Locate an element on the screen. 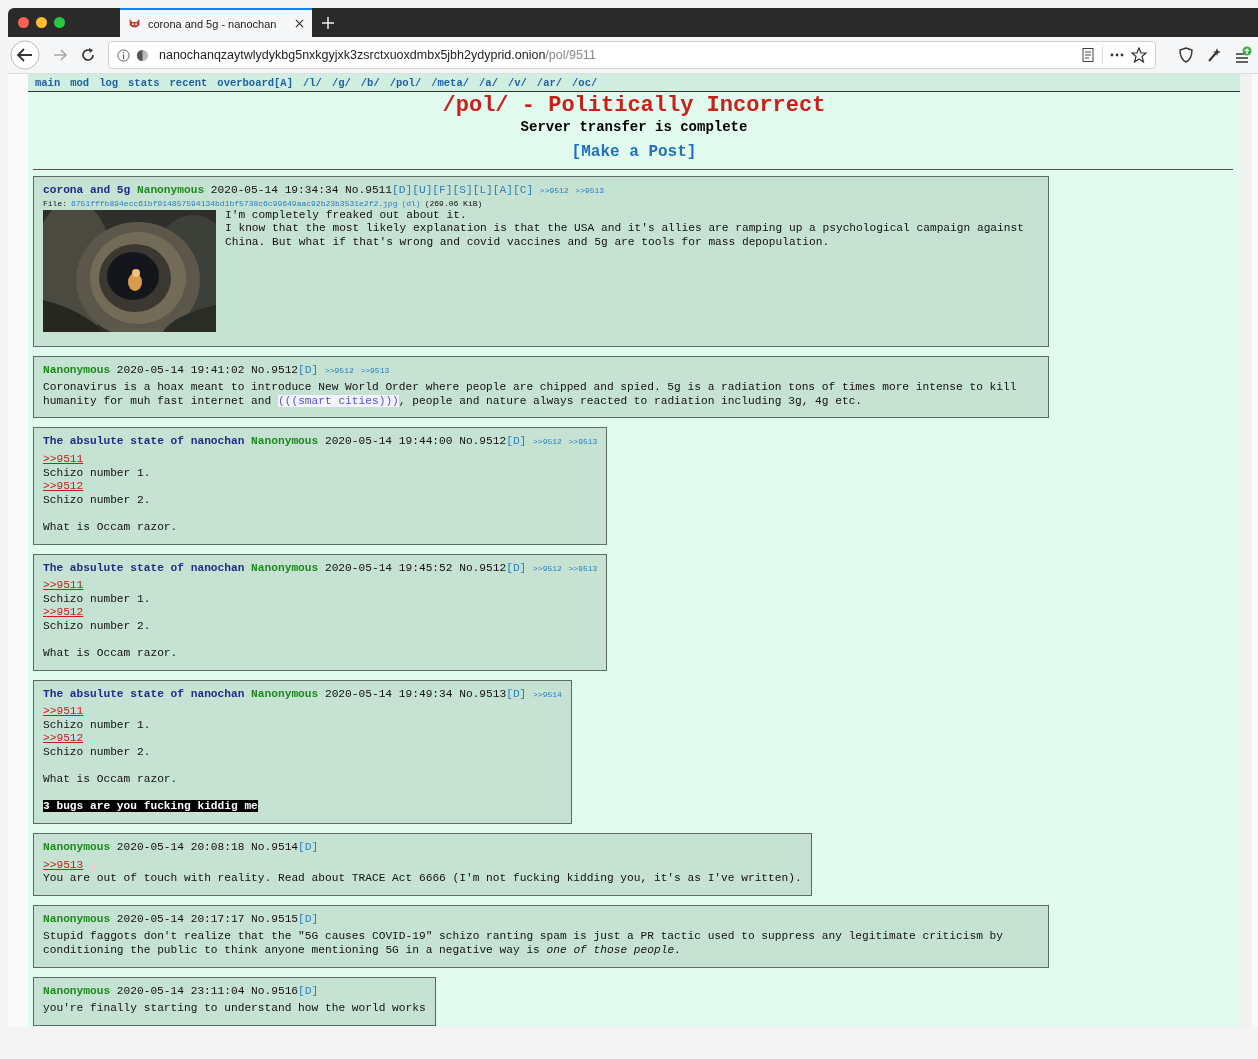 This screenshot has height=1059, width=1258. maximize-window-button is located at coordinates (59, 22).